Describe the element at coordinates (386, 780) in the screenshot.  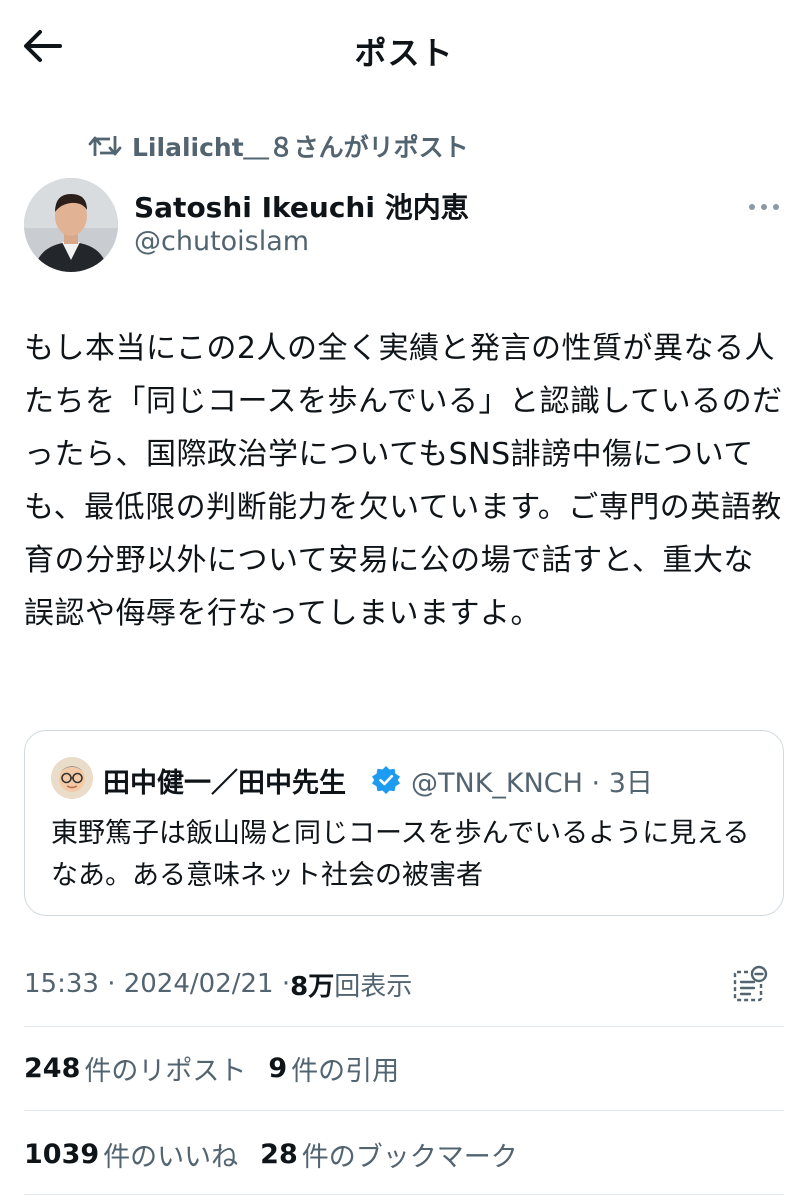
I see `verified-badge-icon` at that location.